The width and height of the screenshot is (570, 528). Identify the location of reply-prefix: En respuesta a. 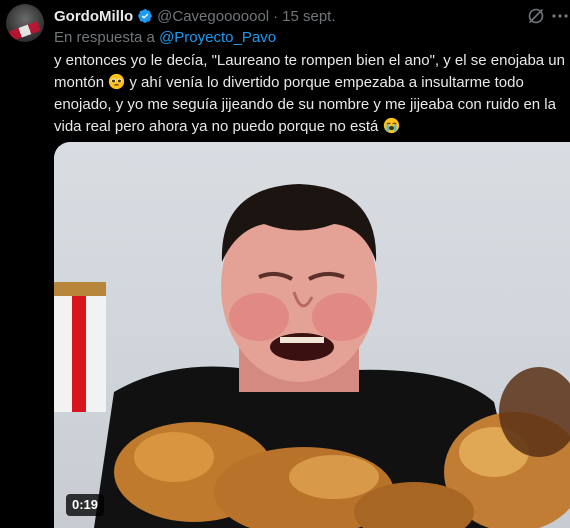
(104, 37).